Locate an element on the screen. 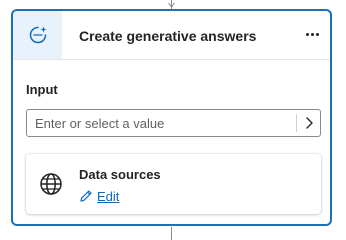 The image size is (346, 240). chevron-right-icon is located at coordinates (309, 123).